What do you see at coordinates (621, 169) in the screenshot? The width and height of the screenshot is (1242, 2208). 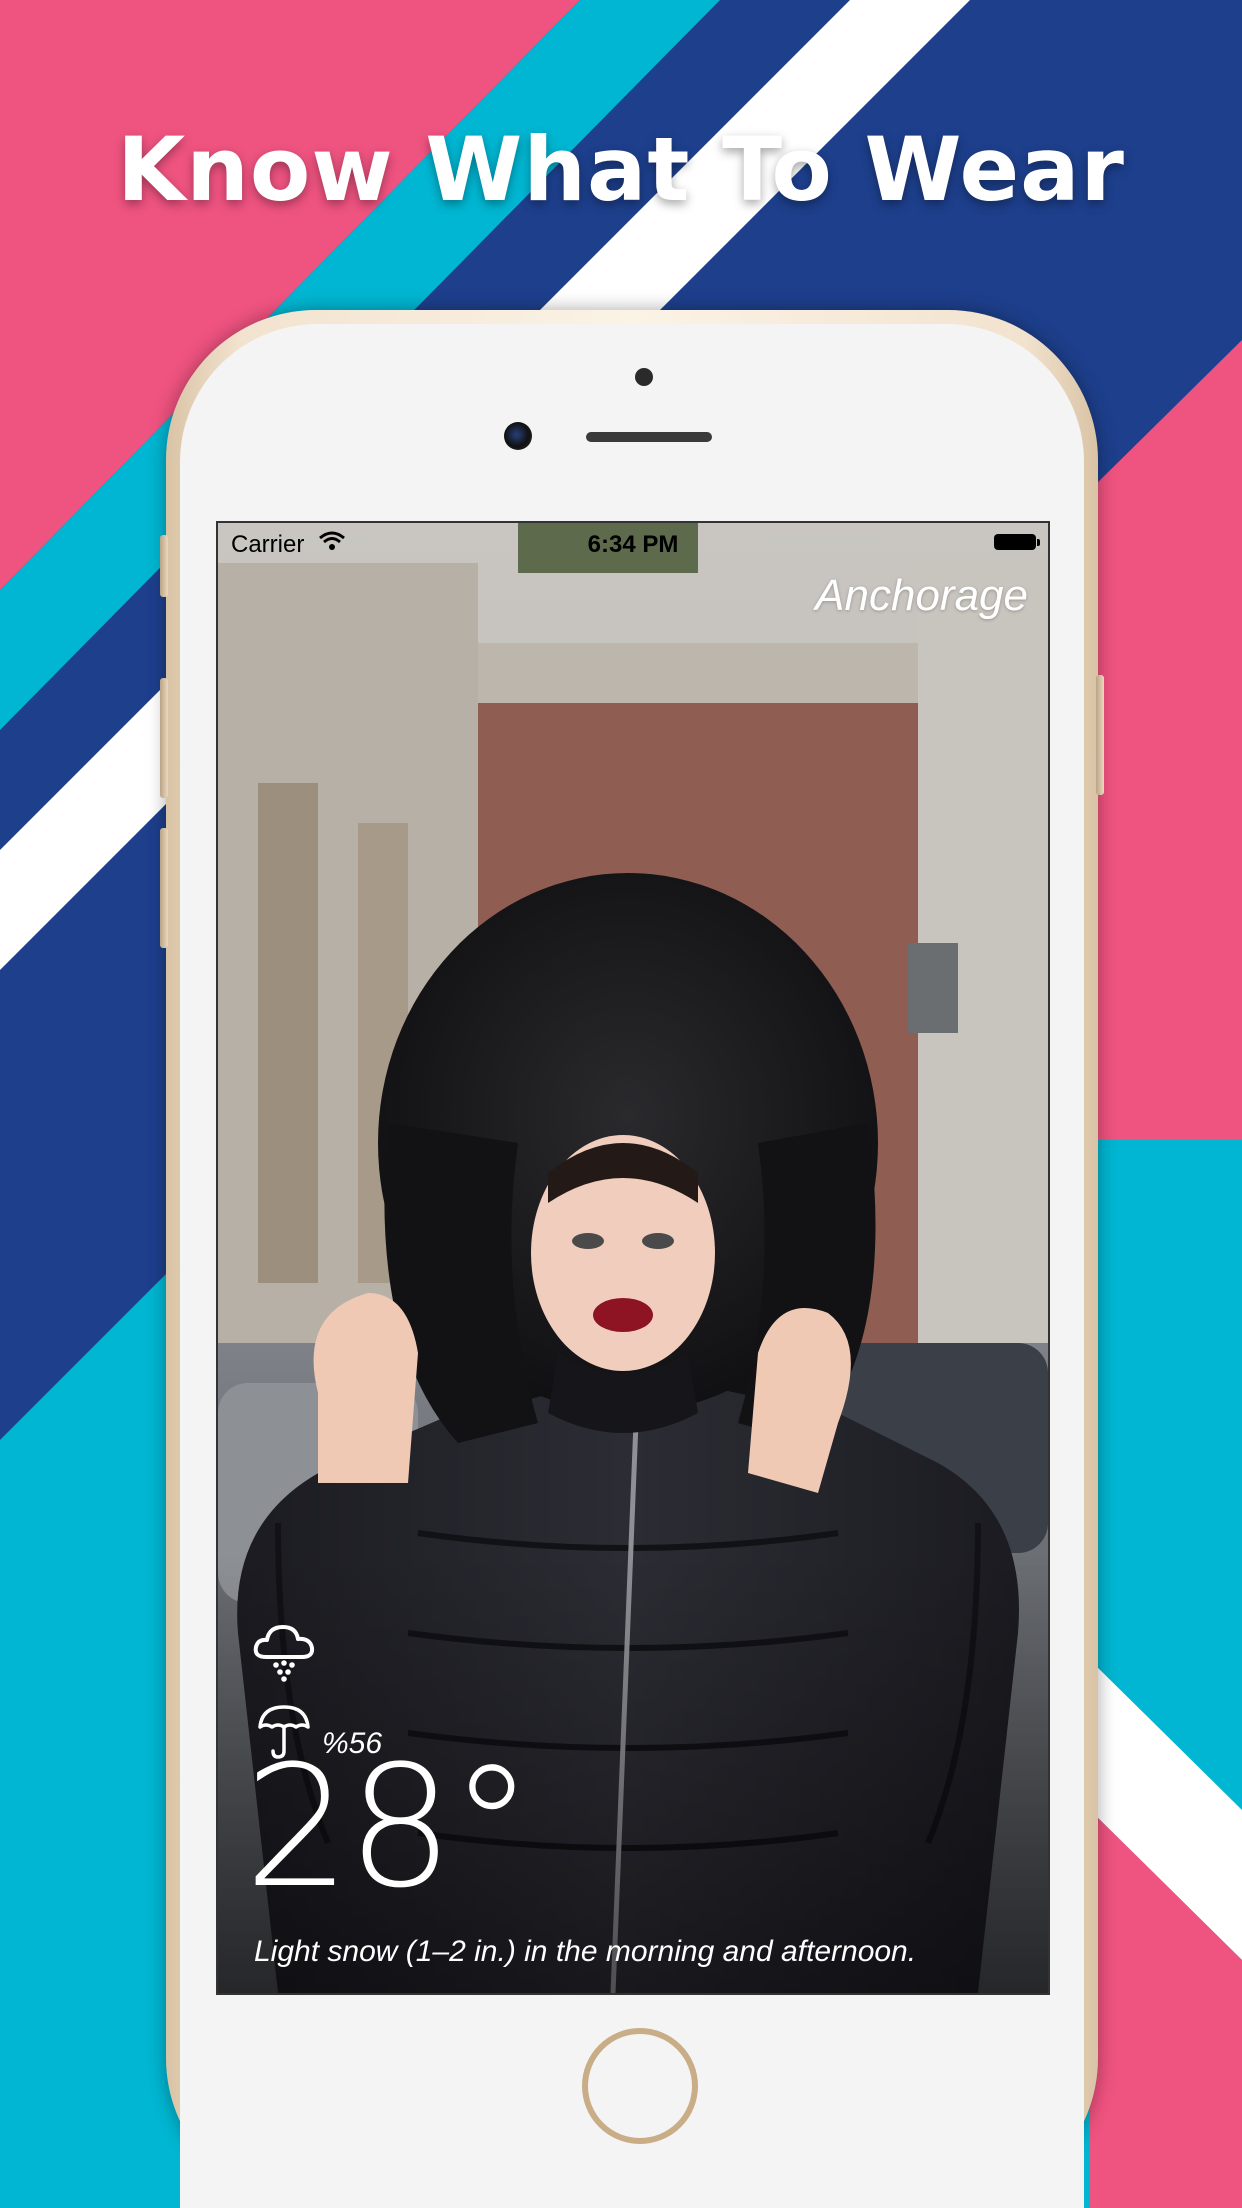 I see `promo-headline: Know What To Wear` at bounding box center [621, 169].